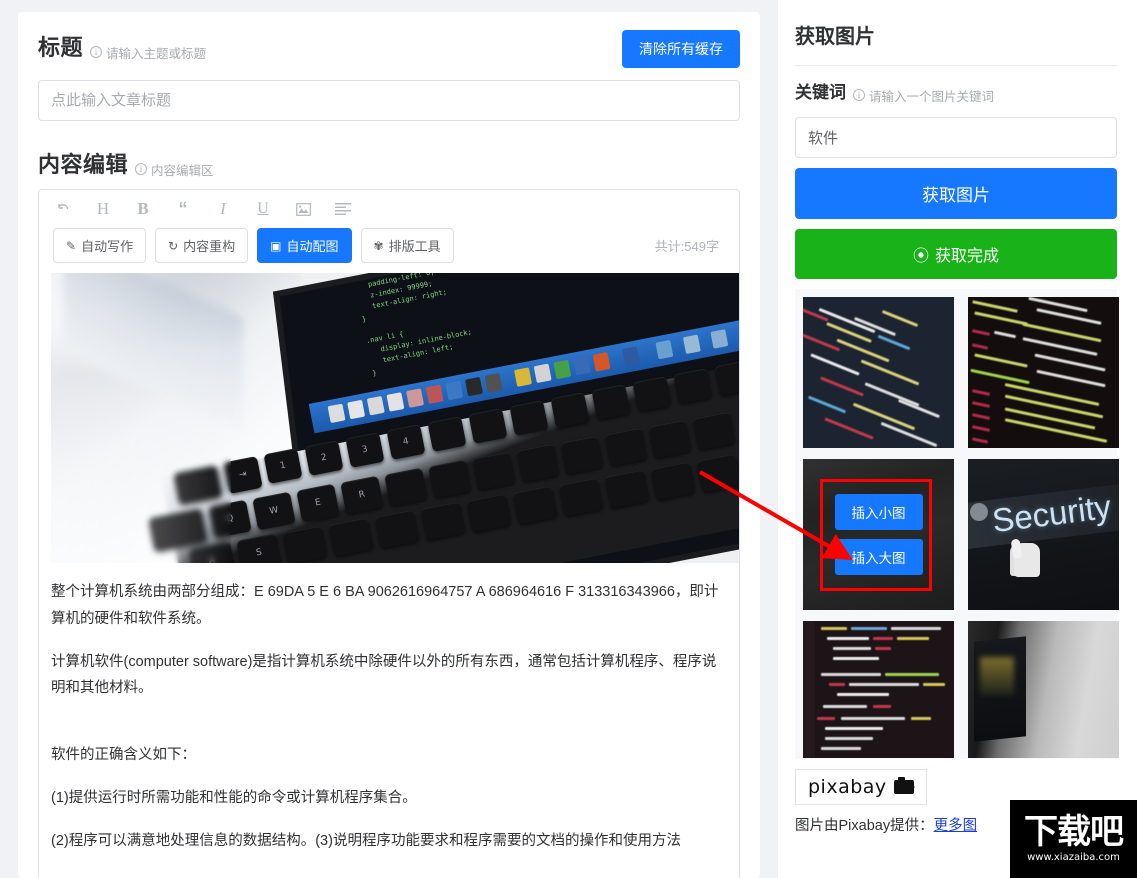 This screenshot has height=878, width=1137. Describe the element at coordinates (878, 511) in the screenshot. I see `insert-small-image-button: 插入小图` at that location.